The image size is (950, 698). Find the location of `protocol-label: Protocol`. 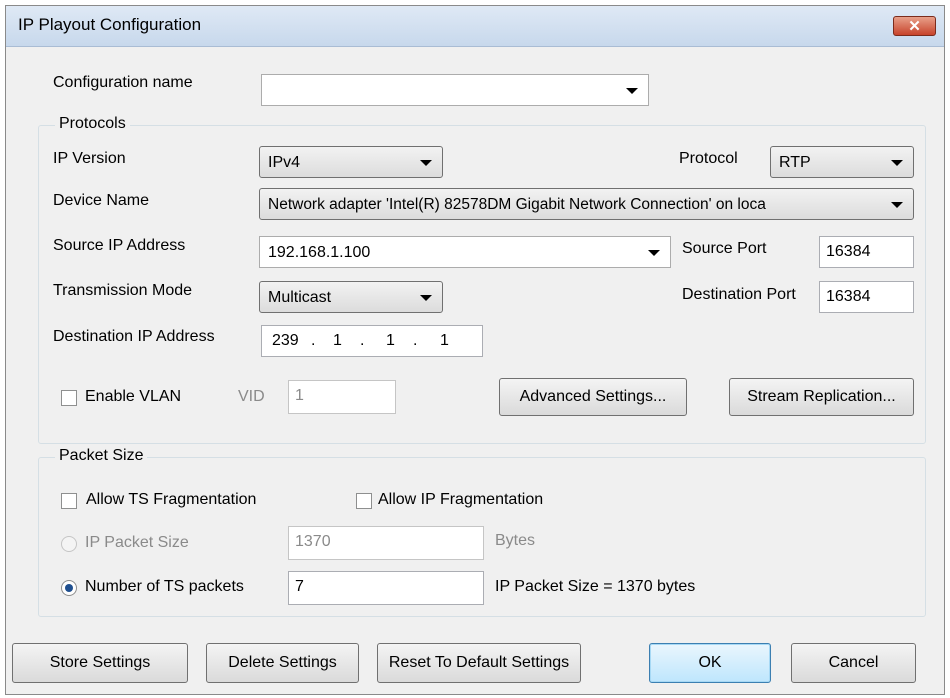

protocol-label: Protocol is located at coordinates (708, 158).